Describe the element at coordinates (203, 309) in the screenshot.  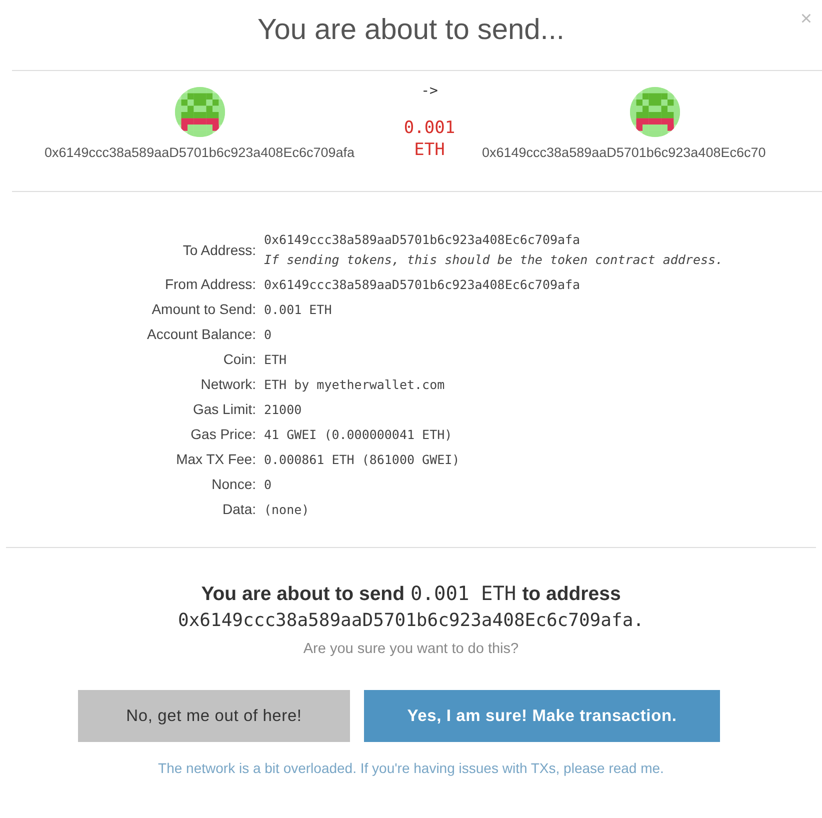
I see `detail-label: Amount to Send:` at that location.